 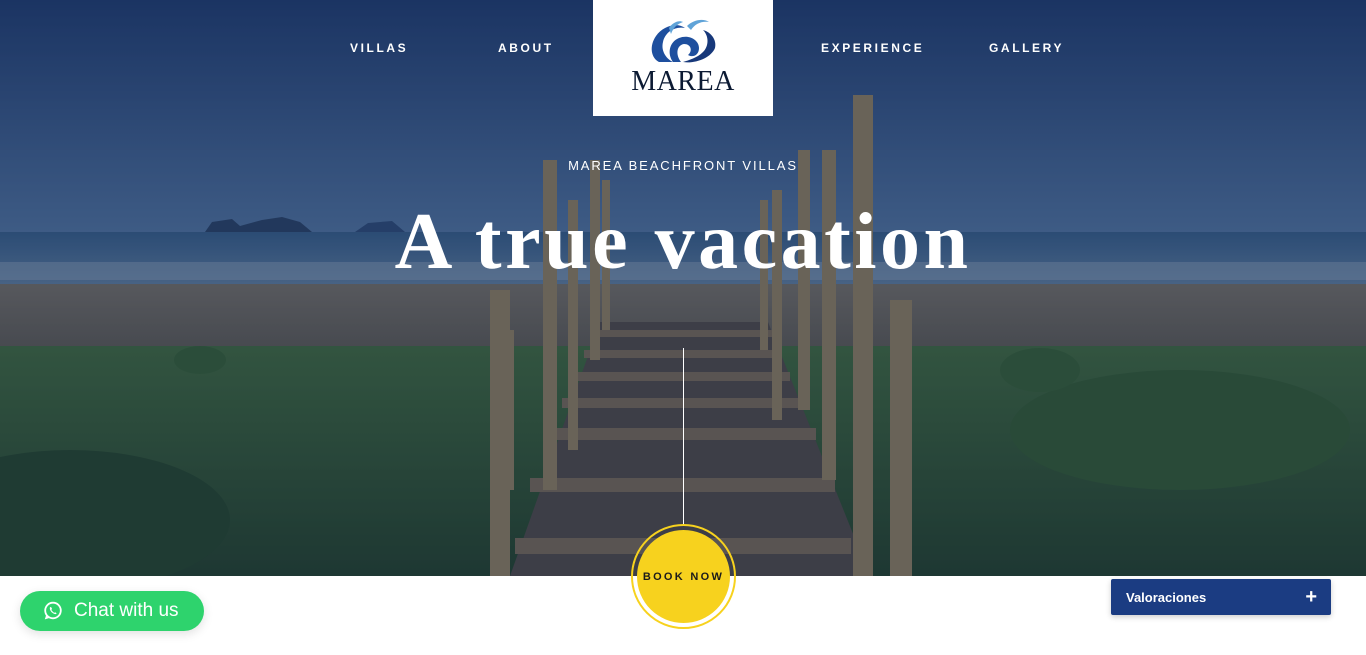 What do you see at coordinates (1166, 597) in the screenshot?
I see `valoraciones-label: Valoraciones` at bounding box center [1166, 597].